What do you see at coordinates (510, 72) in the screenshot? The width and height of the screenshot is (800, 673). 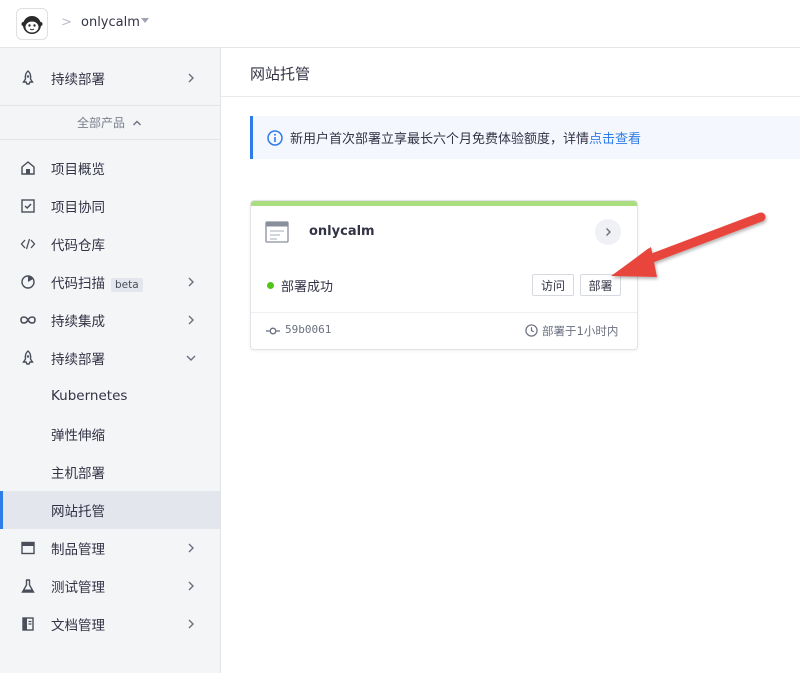 I see `page-header: 网站托管` at bounding box center [510, 72].